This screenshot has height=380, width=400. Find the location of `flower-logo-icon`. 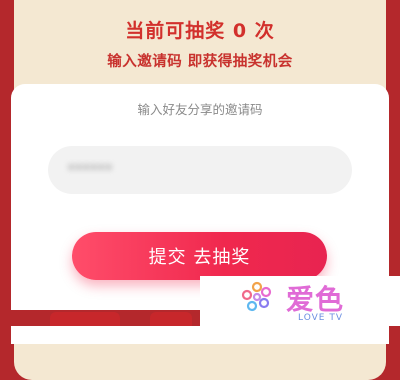

flower-logo-icon is located at coordinates (256, 296).